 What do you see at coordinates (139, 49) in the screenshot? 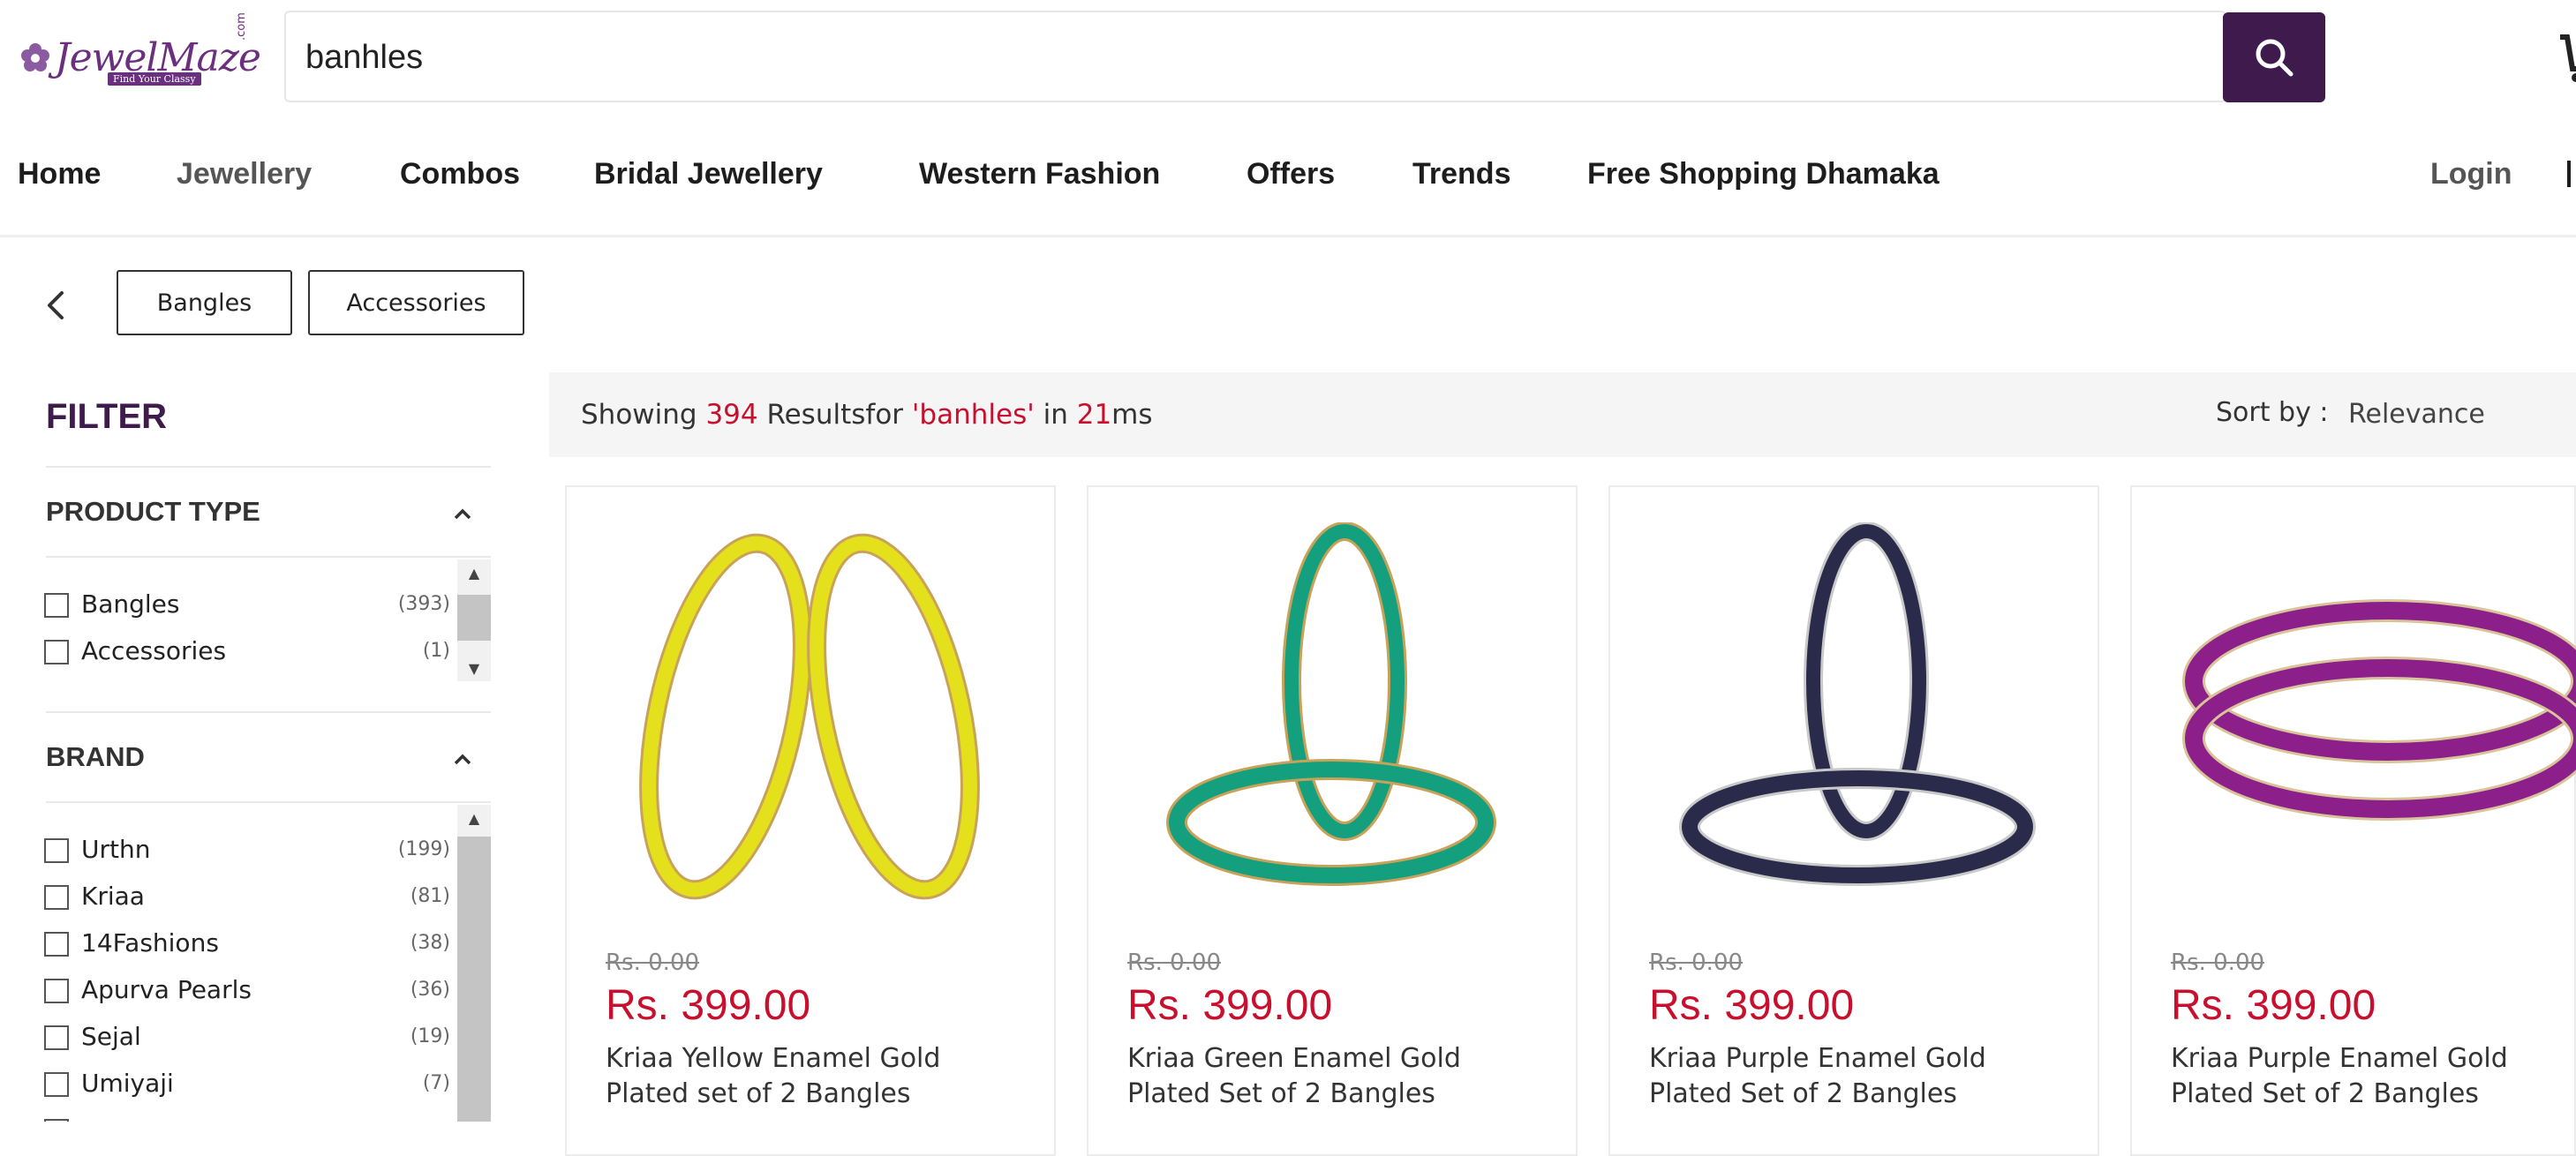
I see `site-logo: JewelMaze Find Your Classy .com` at bounding box center [139, 49].